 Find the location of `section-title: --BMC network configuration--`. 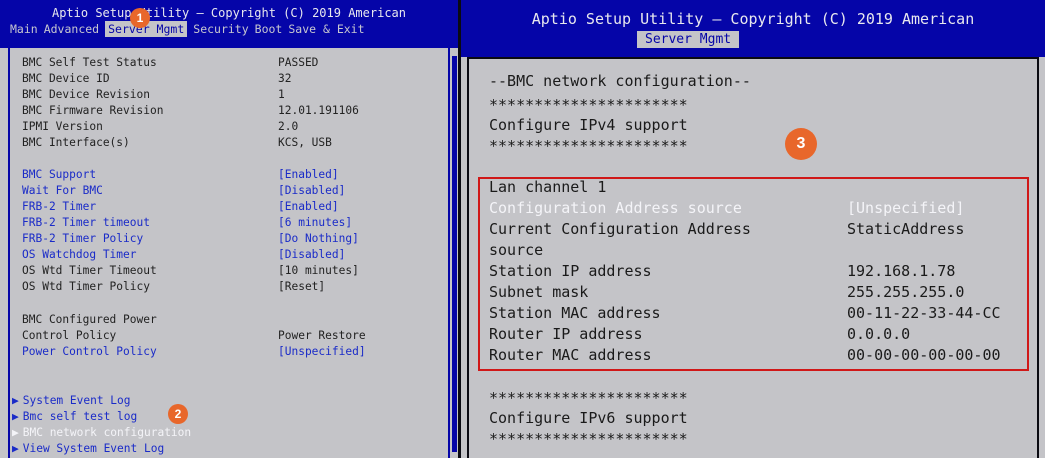

section-title: --BMC network configuration-- is located at coordinates (620, 81).